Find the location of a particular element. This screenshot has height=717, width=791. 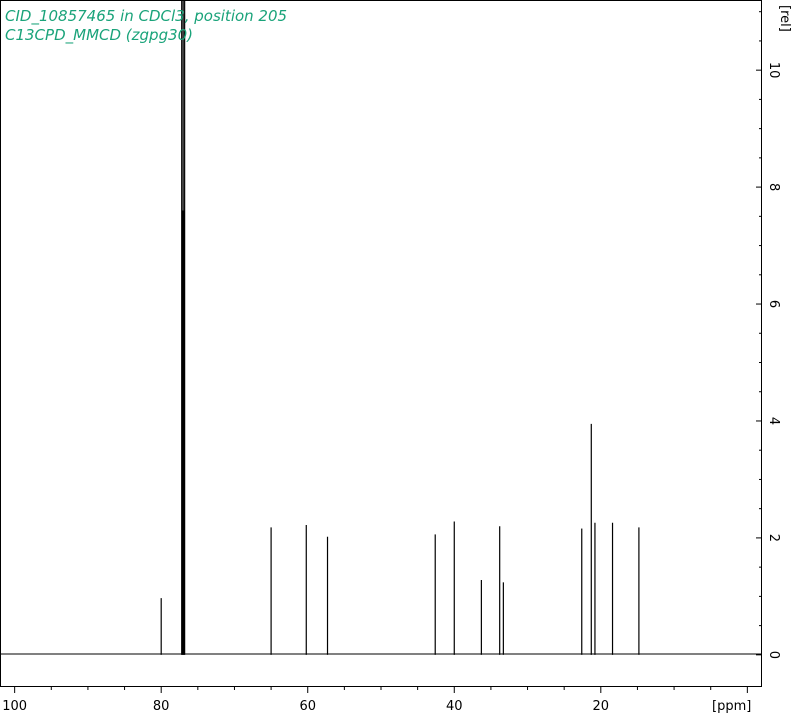

y-tick-label: 2 is located at coordinates (773, 538).